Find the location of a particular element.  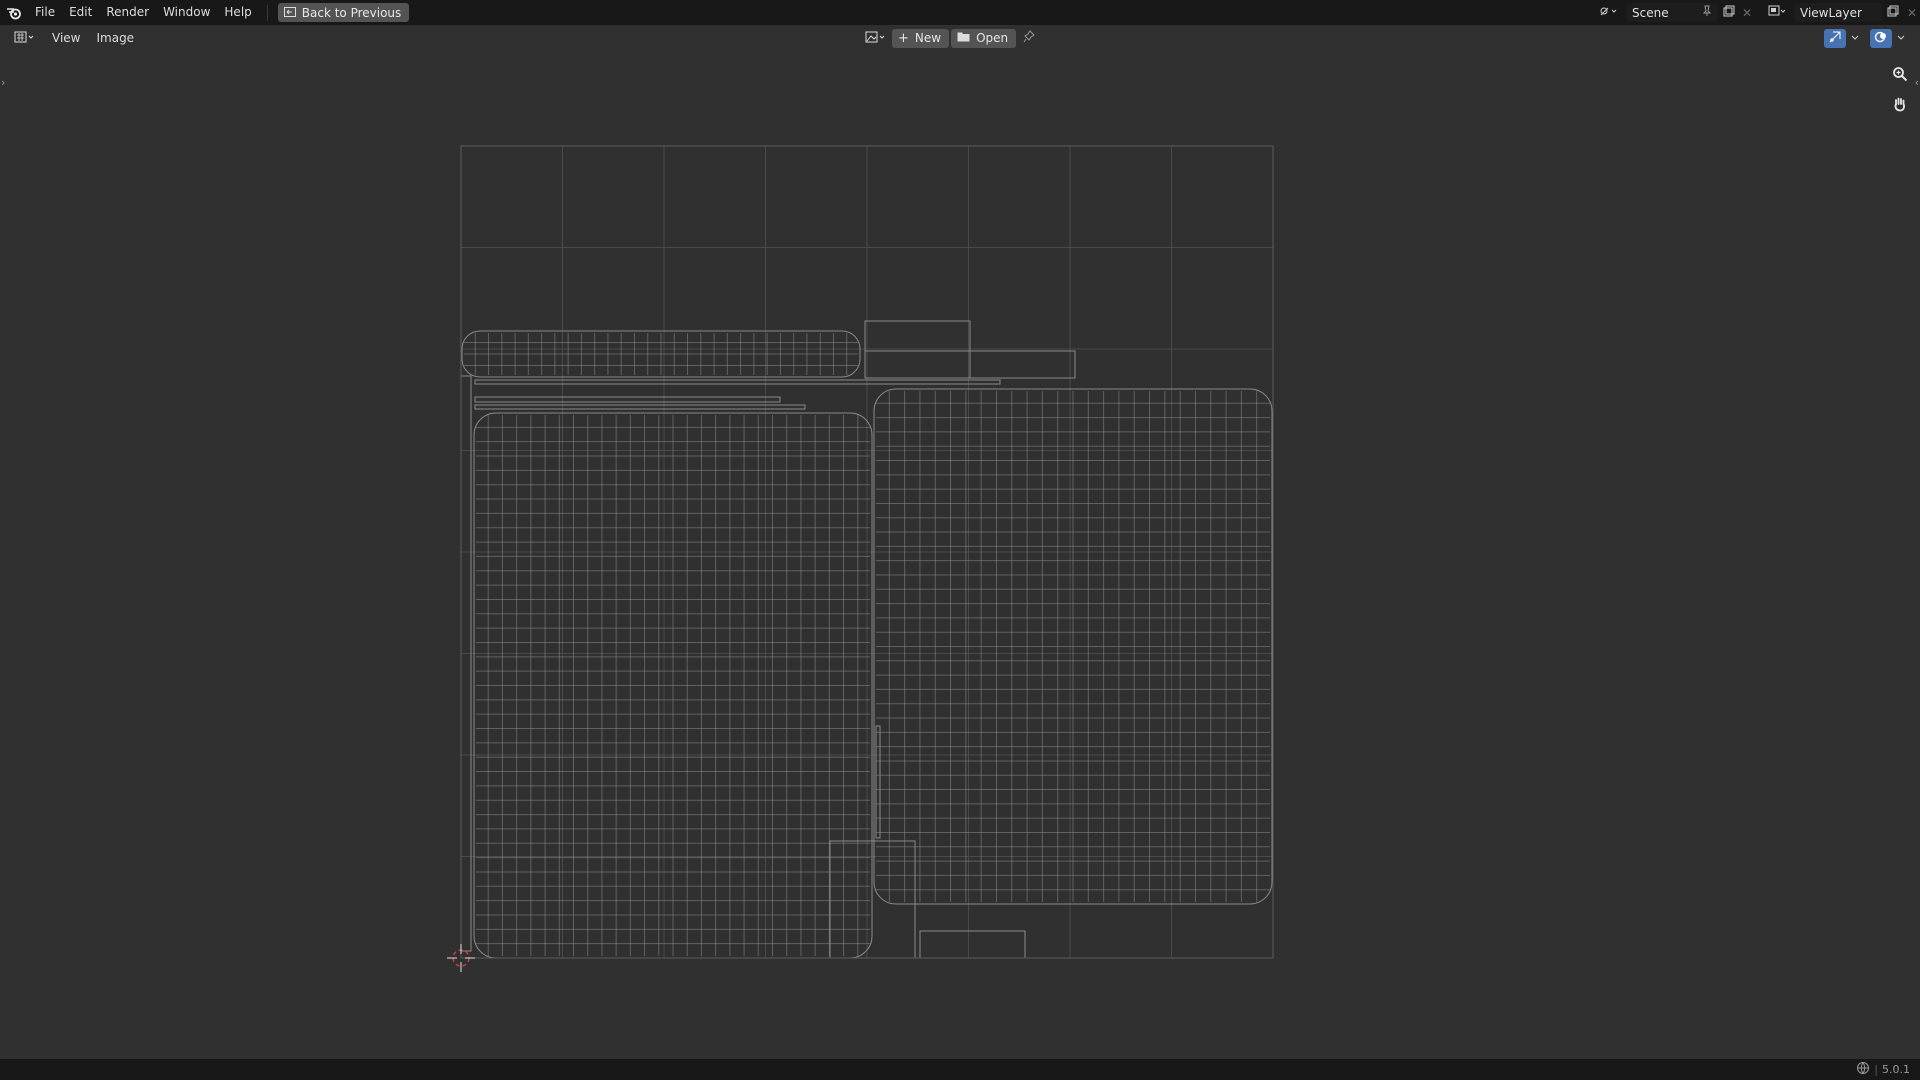

new-image-button: + New is located at coordinates (921, 38).